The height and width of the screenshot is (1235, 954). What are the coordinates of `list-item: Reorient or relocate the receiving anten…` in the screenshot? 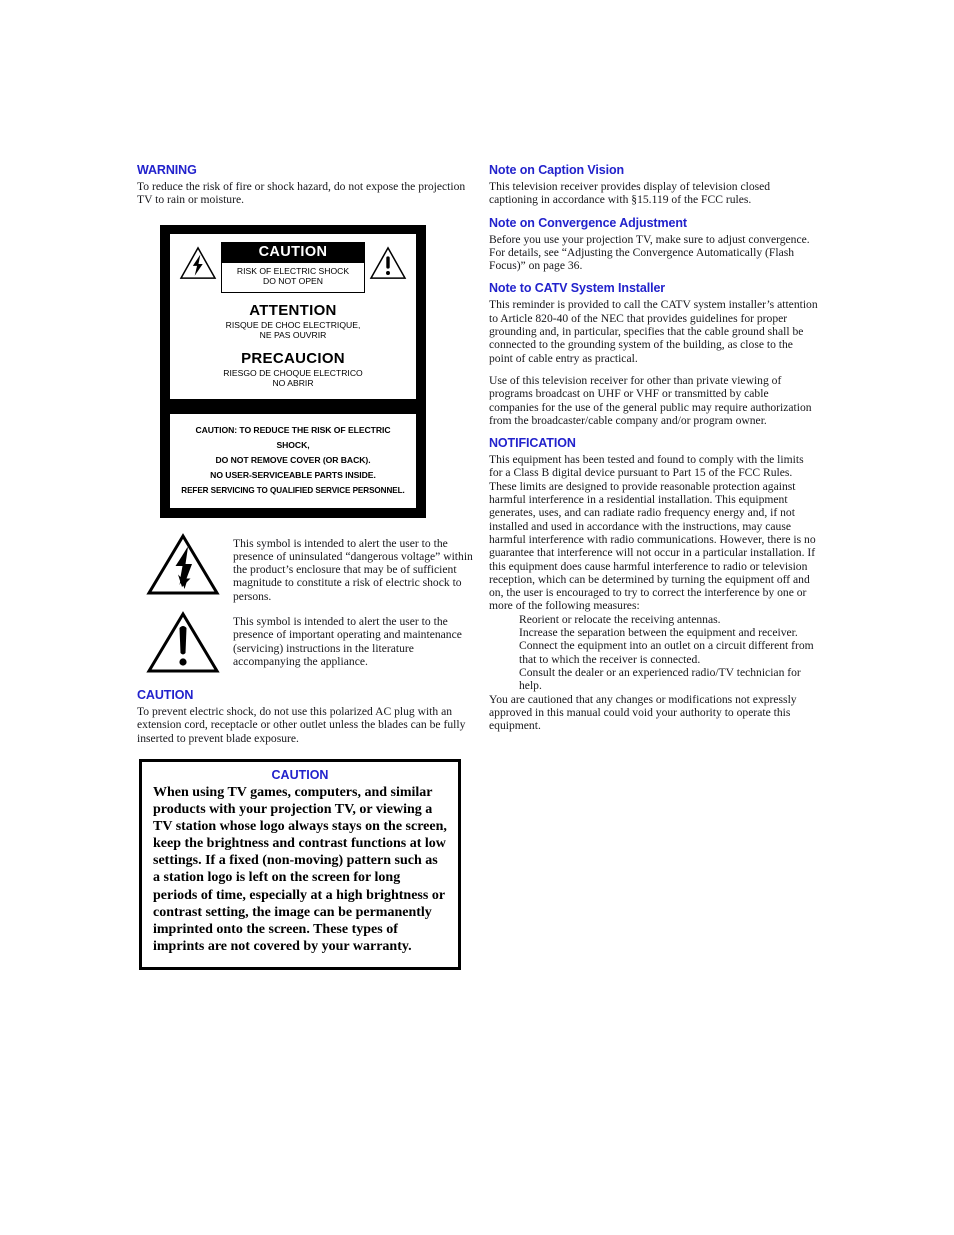 It's located at (620, 619).